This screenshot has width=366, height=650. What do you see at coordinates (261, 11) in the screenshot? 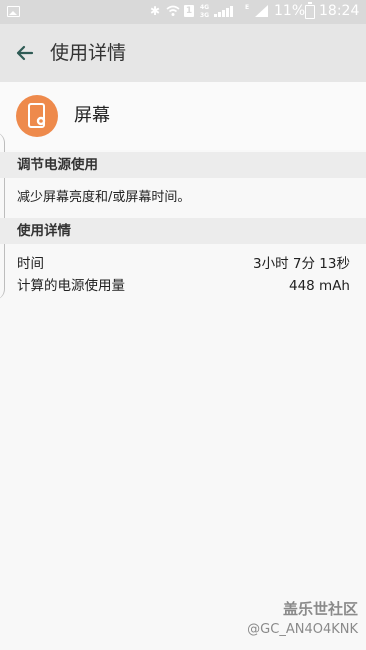
I see `cellular-signal-icon` at bounding box center [261, 11].